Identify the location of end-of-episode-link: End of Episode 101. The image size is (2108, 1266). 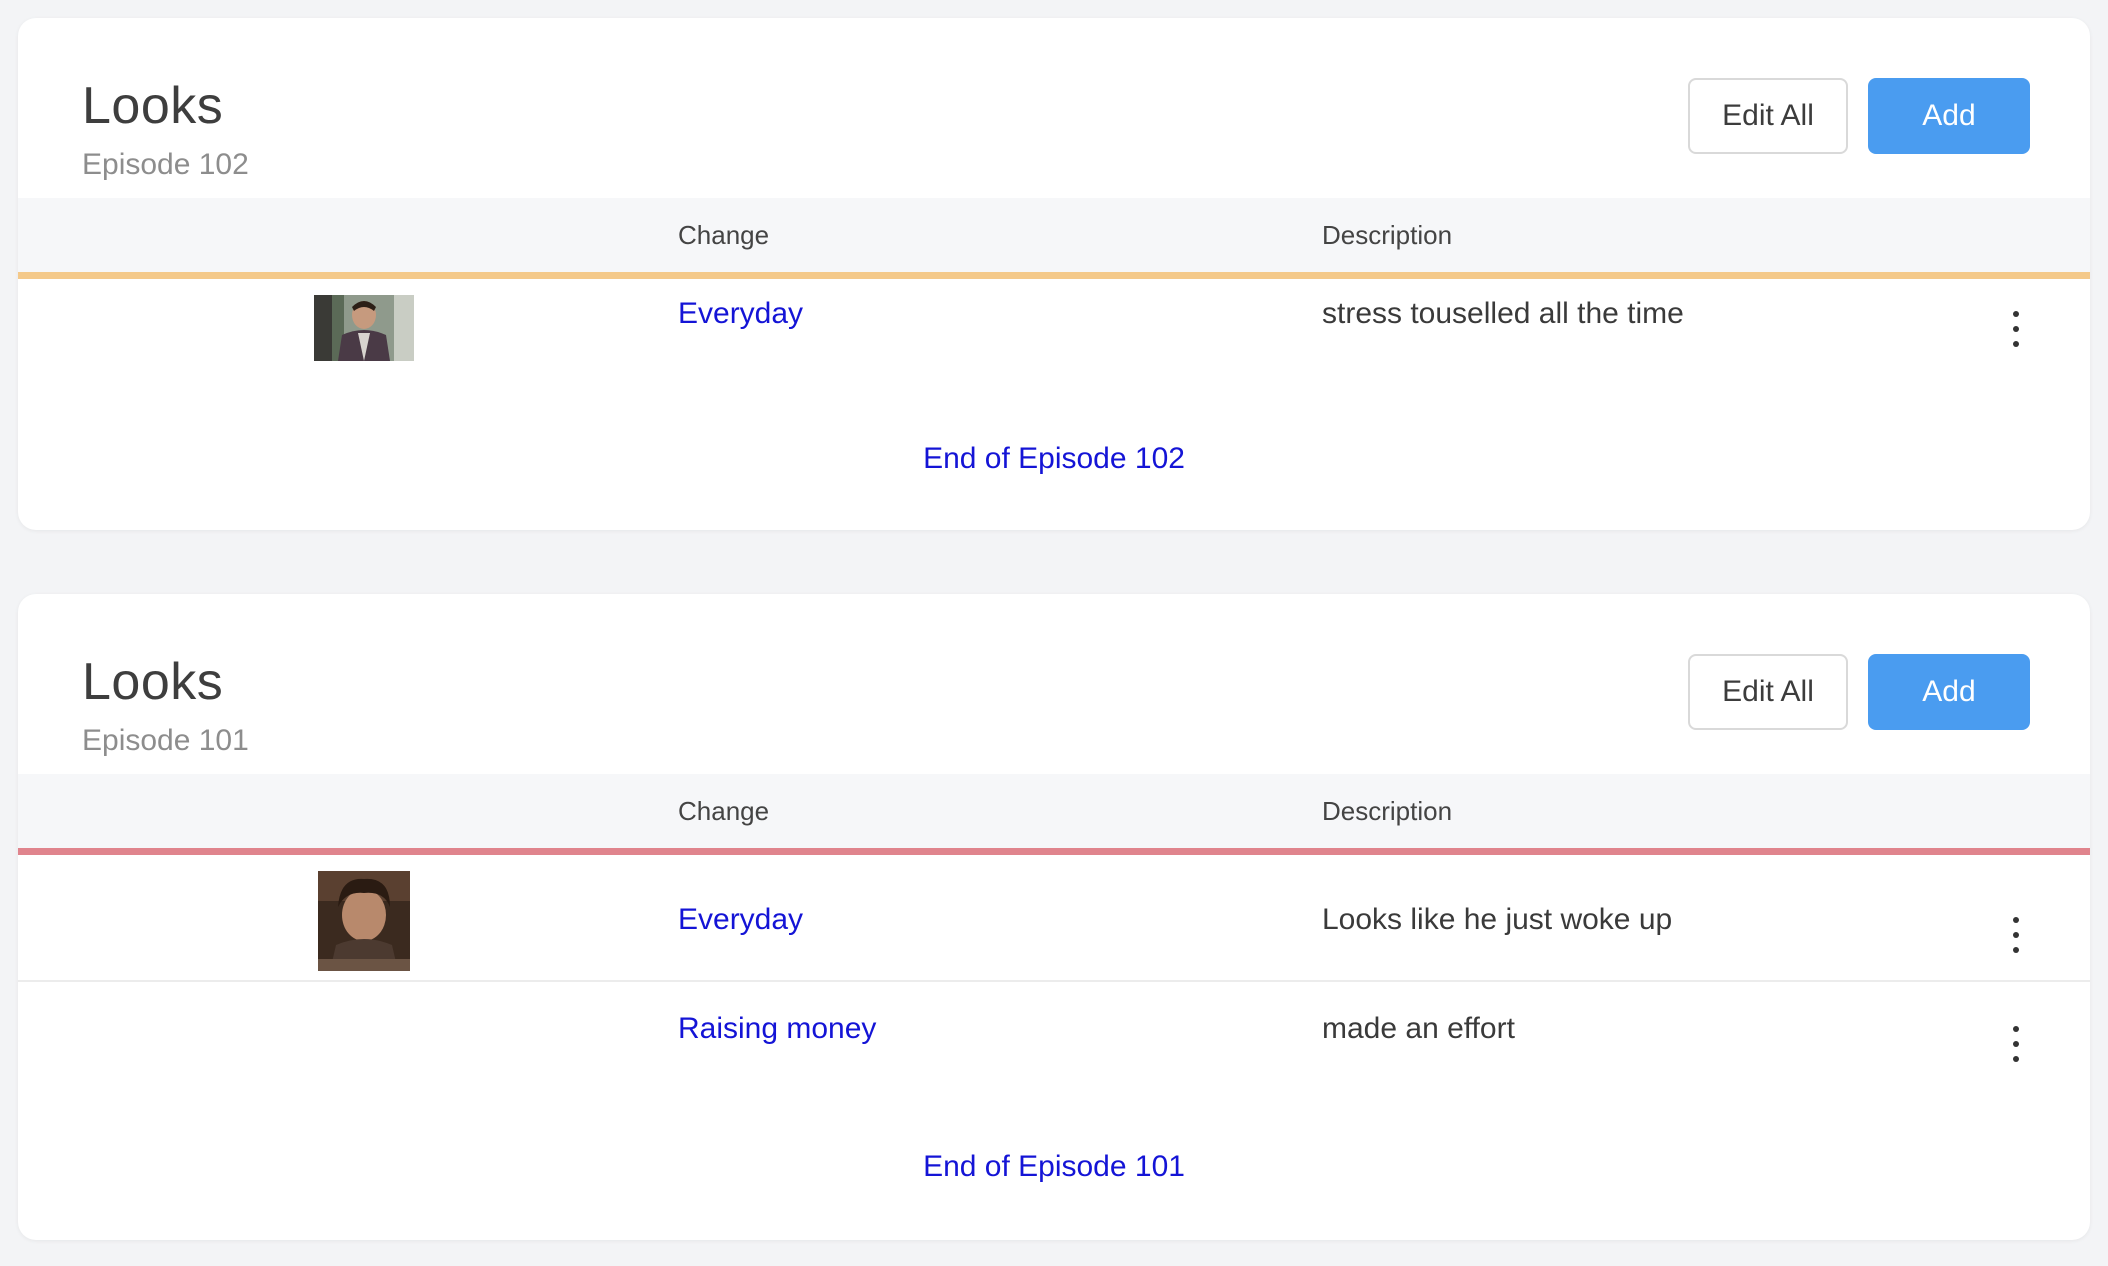
(1054, 1167).